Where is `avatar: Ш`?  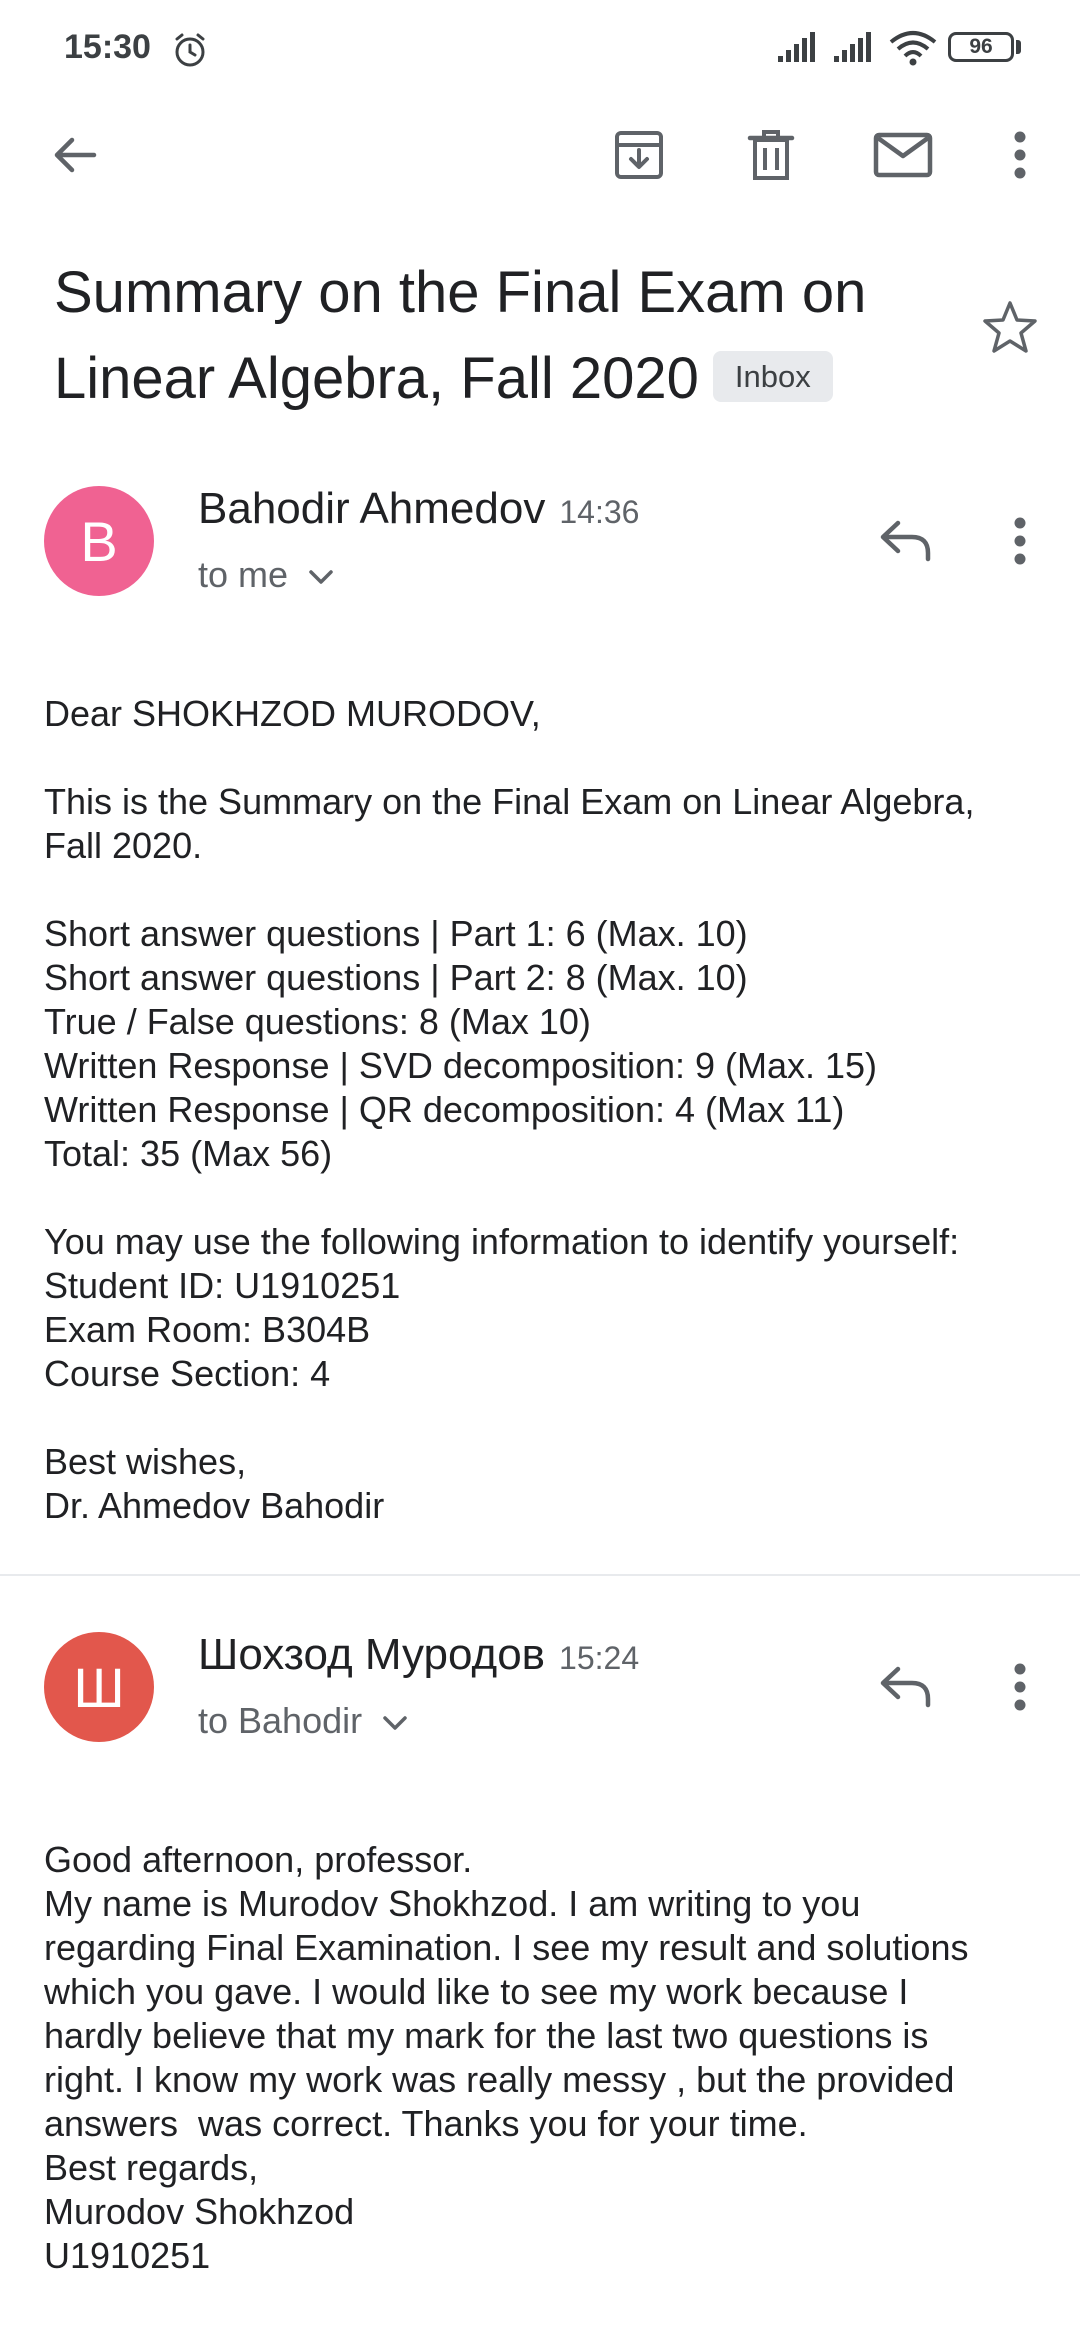
avatar: Ш is located at coordinates (99, 1687).